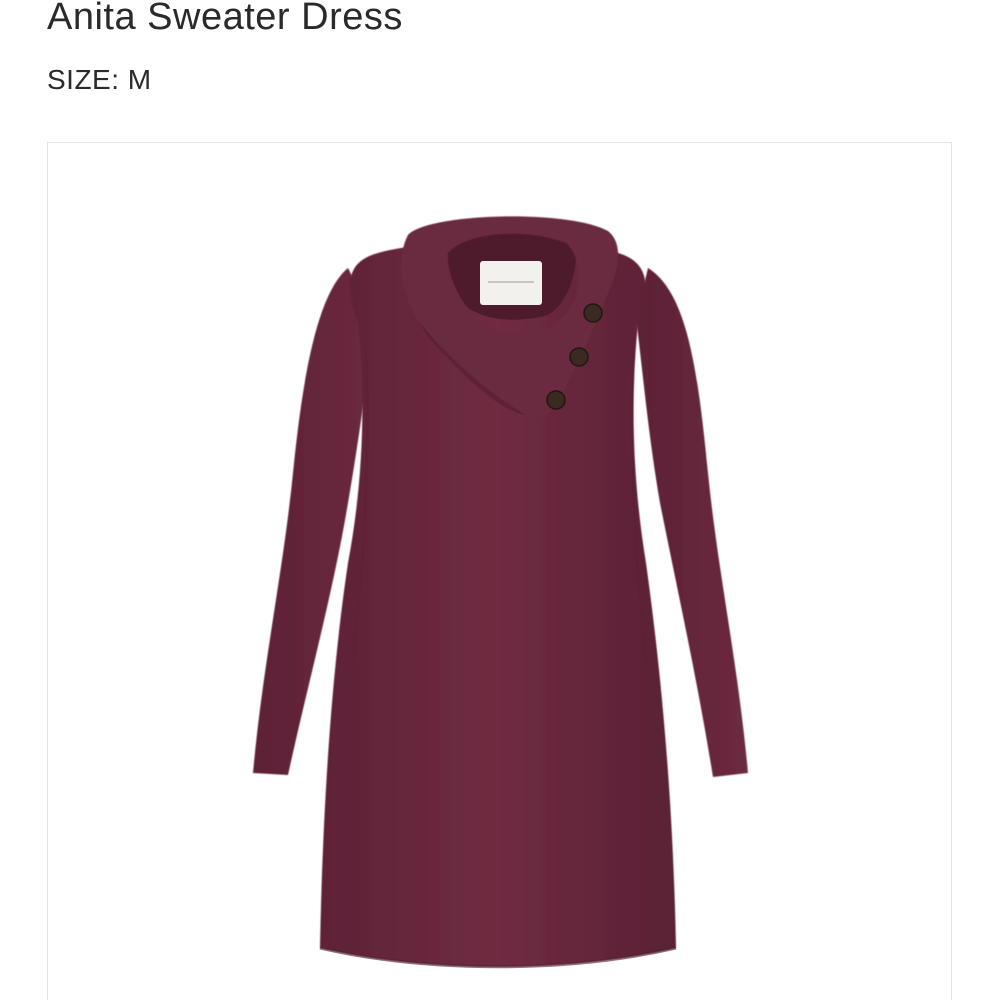 Image resolution: width=1000 pixels, height=1000 pixels. Describe the element at coordinates (139, 79) in the screenshot. I see `size-value: M` at that location.